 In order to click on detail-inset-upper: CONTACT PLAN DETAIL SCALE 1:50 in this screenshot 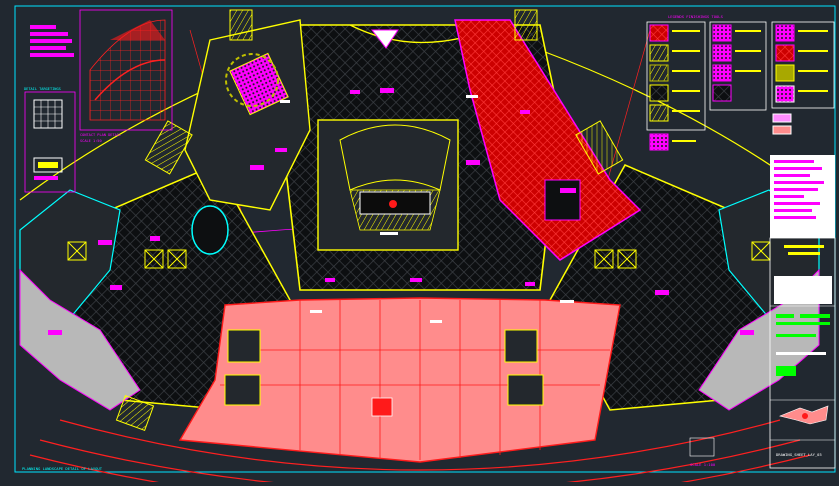, I will do `click(126, 76)`.